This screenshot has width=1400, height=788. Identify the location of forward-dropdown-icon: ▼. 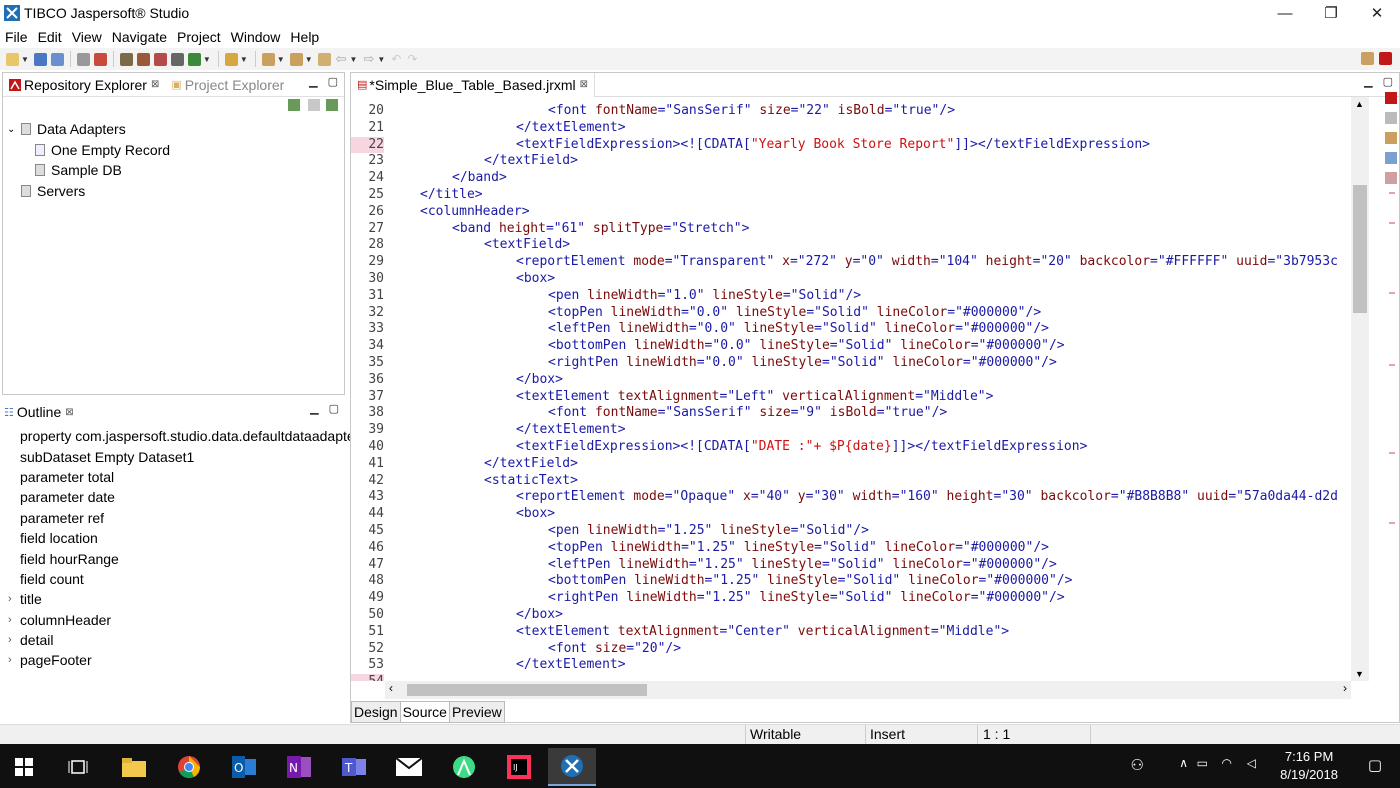
(381, 59).